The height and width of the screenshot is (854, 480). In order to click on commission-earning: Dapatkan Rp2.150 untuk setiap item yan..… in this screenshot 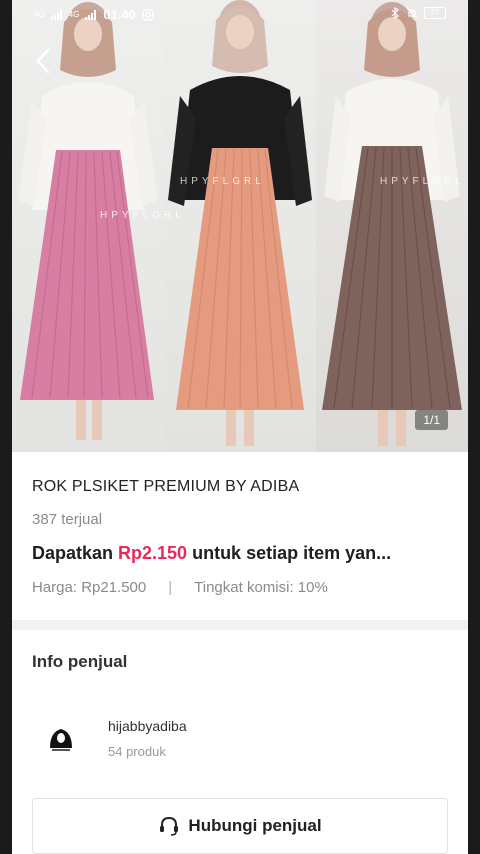, I will do `click(241, 553)`.